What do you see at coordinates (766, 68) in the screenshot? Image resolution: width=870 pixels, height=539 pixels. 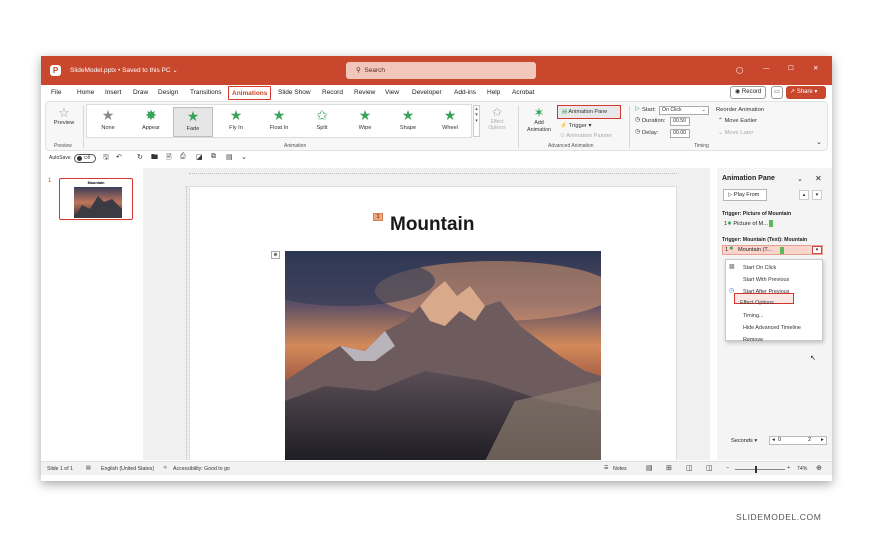 I see `minimize-button: —` at bounding box center [766, 68].